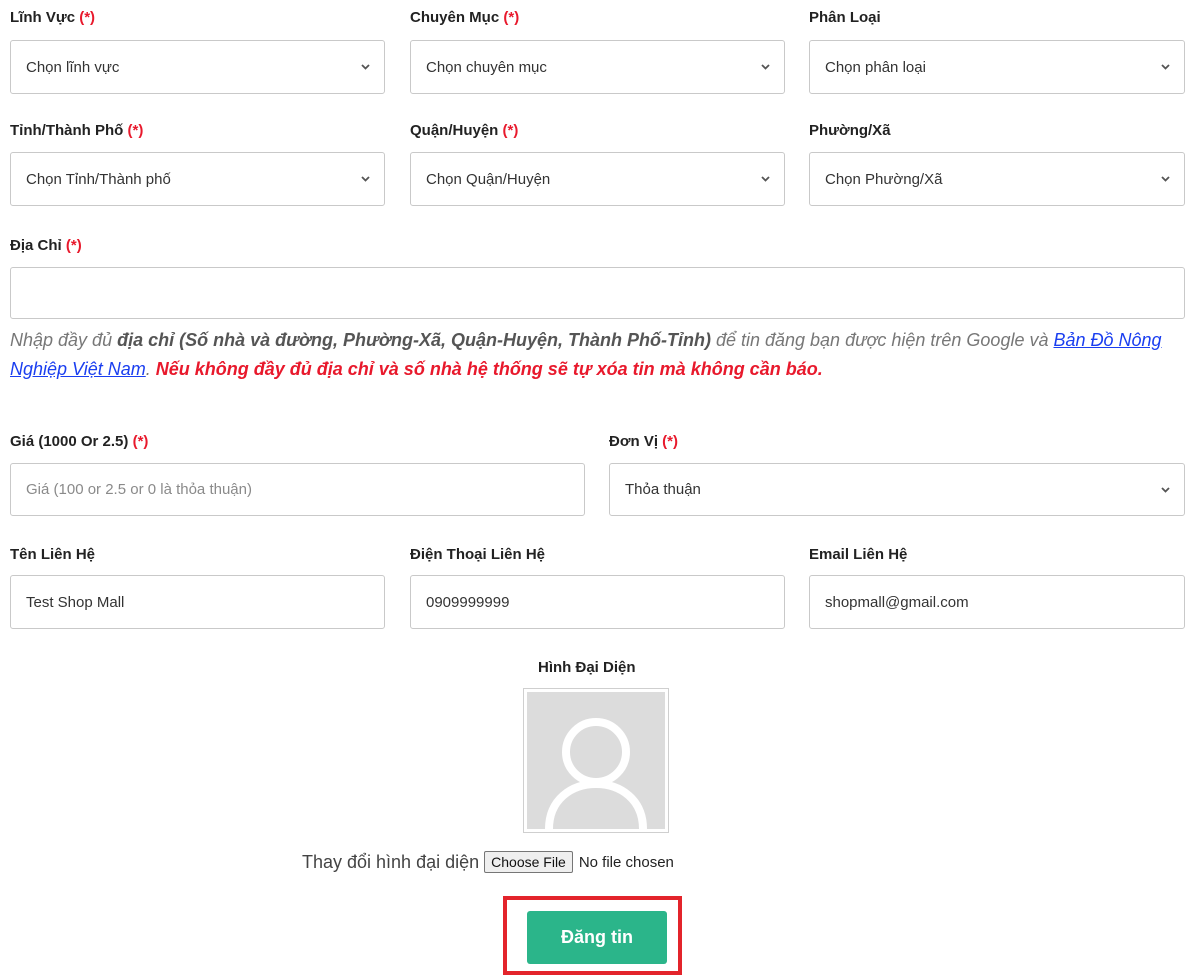  Describe the element at coordinates (845, 17) in the screenshot. I see `phan-loai-label: Phân Loại` at that location.